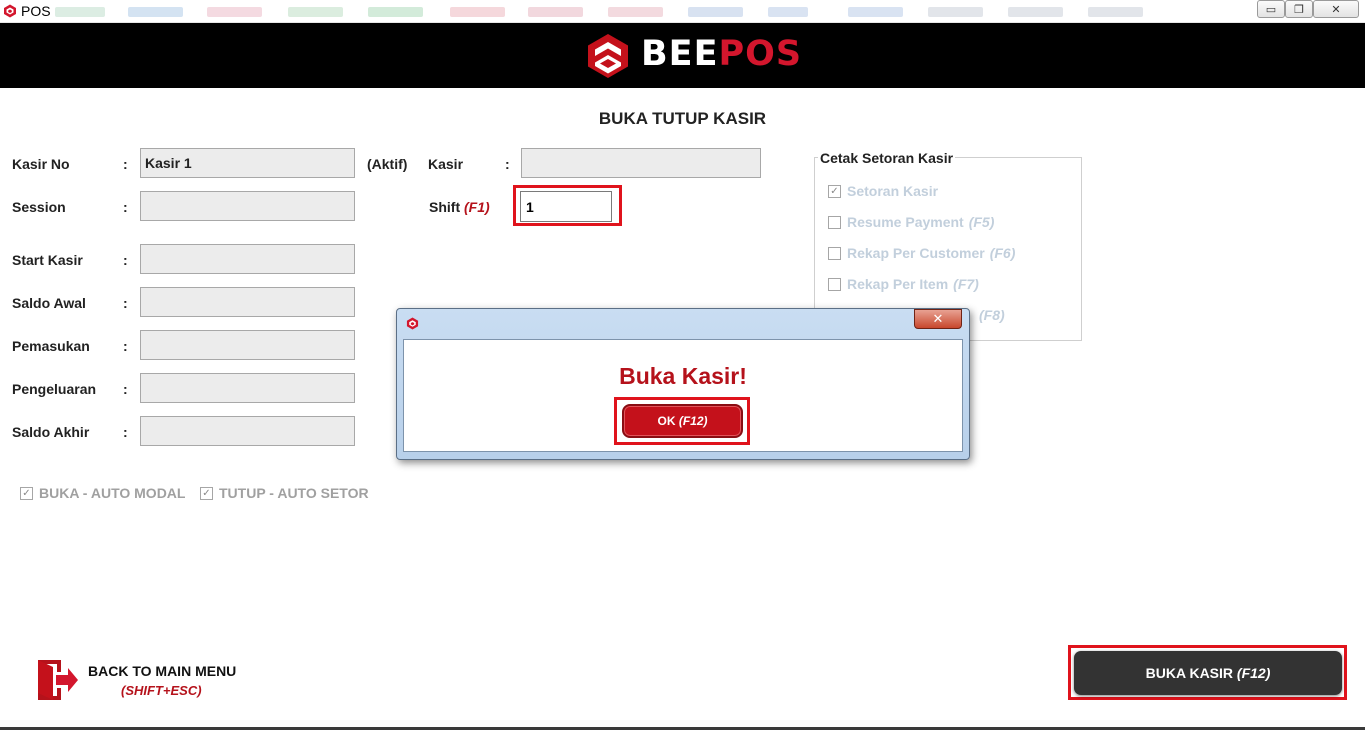 This screenshot has width=1365, height=730. I want to click on rekap-per-customer-label: Rekap Per Customer, so click(916, 253).